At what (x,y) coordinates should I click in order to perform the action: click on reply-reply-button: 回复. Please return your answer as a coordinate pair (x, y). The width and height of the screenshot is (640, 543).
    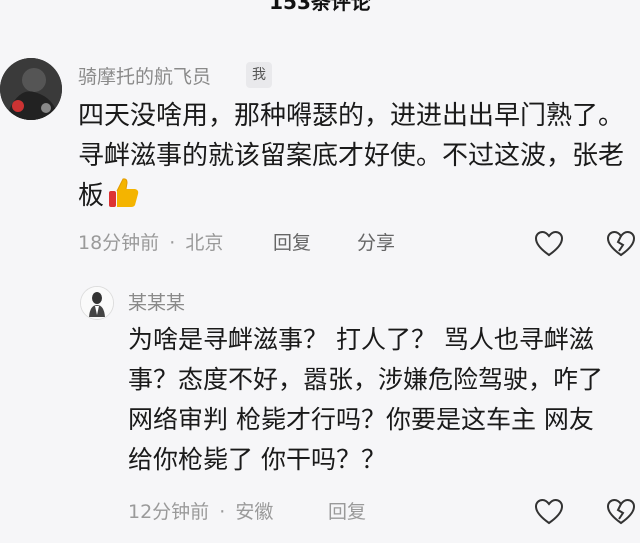
    Looking at the image, I should click on (347, 510).